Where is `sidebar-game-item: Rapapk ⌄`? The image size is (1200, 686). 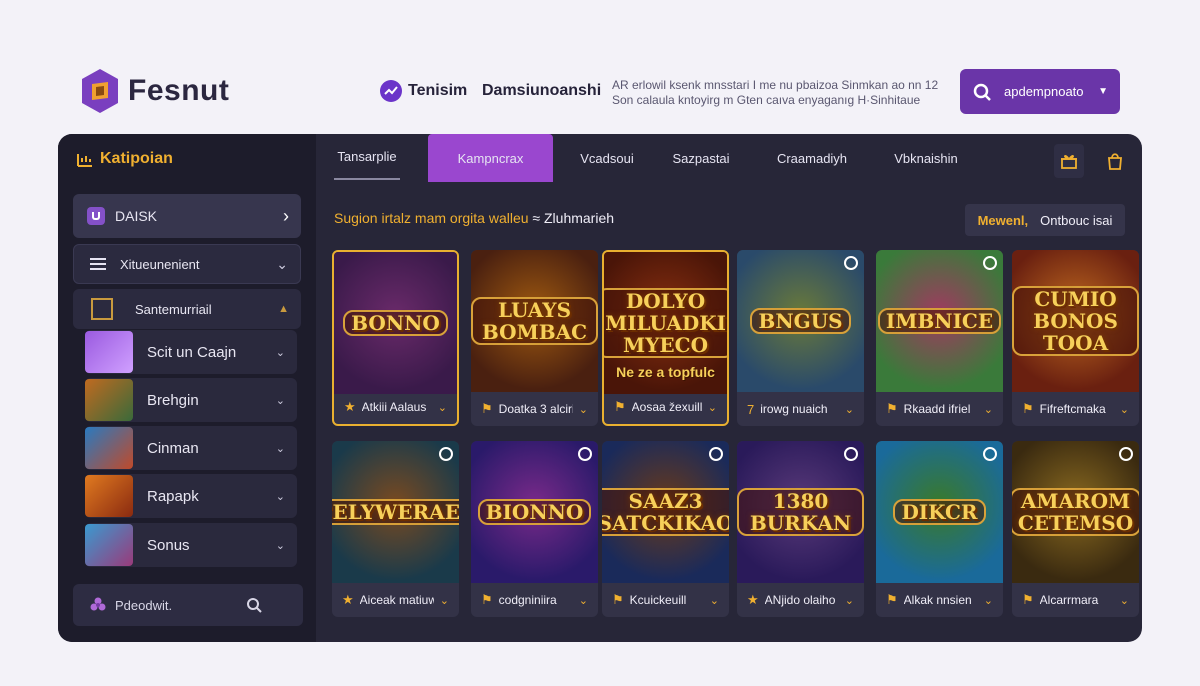
sidebar-game-item: Rapapk ⌄ is located at coordinates (191, 496).